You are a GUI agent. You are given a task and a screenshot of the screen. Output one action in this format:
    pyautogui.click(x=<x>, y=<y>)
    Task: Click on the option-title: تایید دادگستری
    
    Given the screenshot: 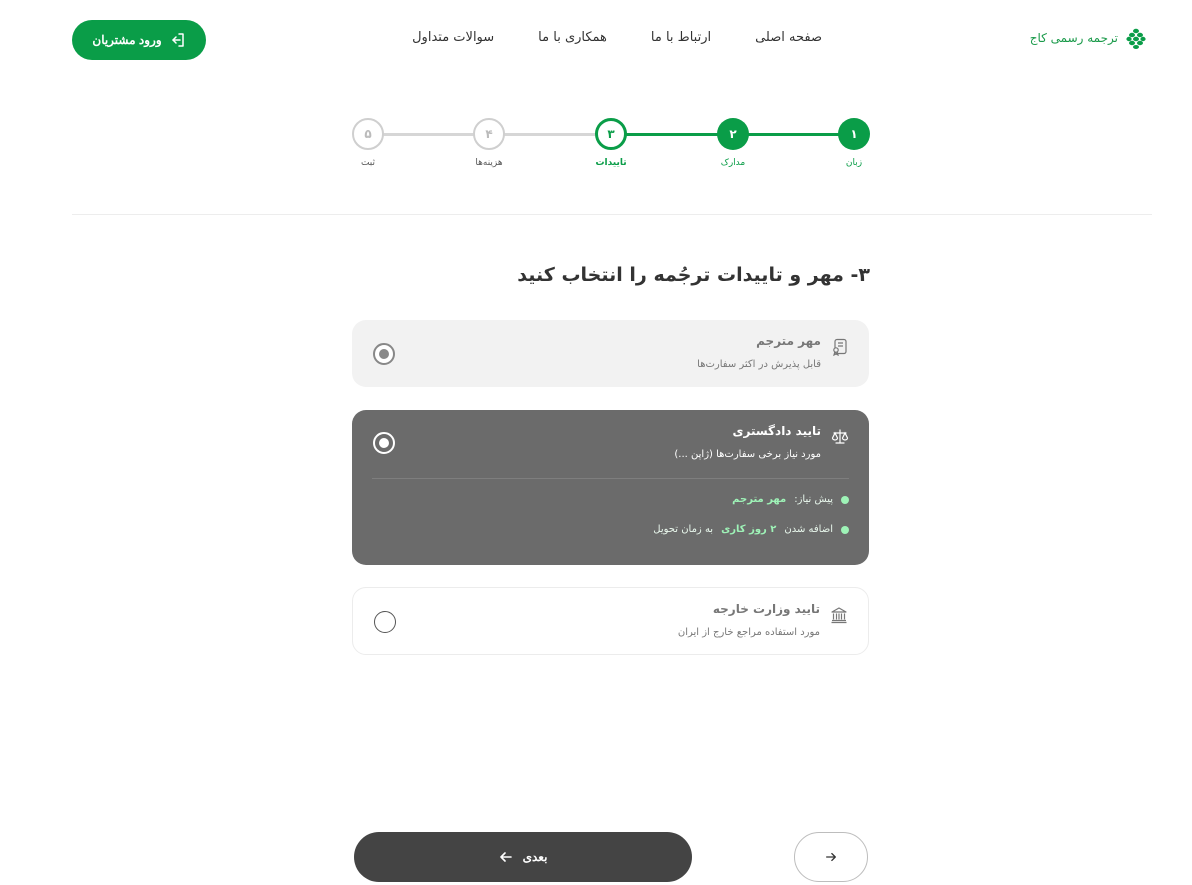 What is the action you would take?
    pyautogui.click(x=776, y=431)
    